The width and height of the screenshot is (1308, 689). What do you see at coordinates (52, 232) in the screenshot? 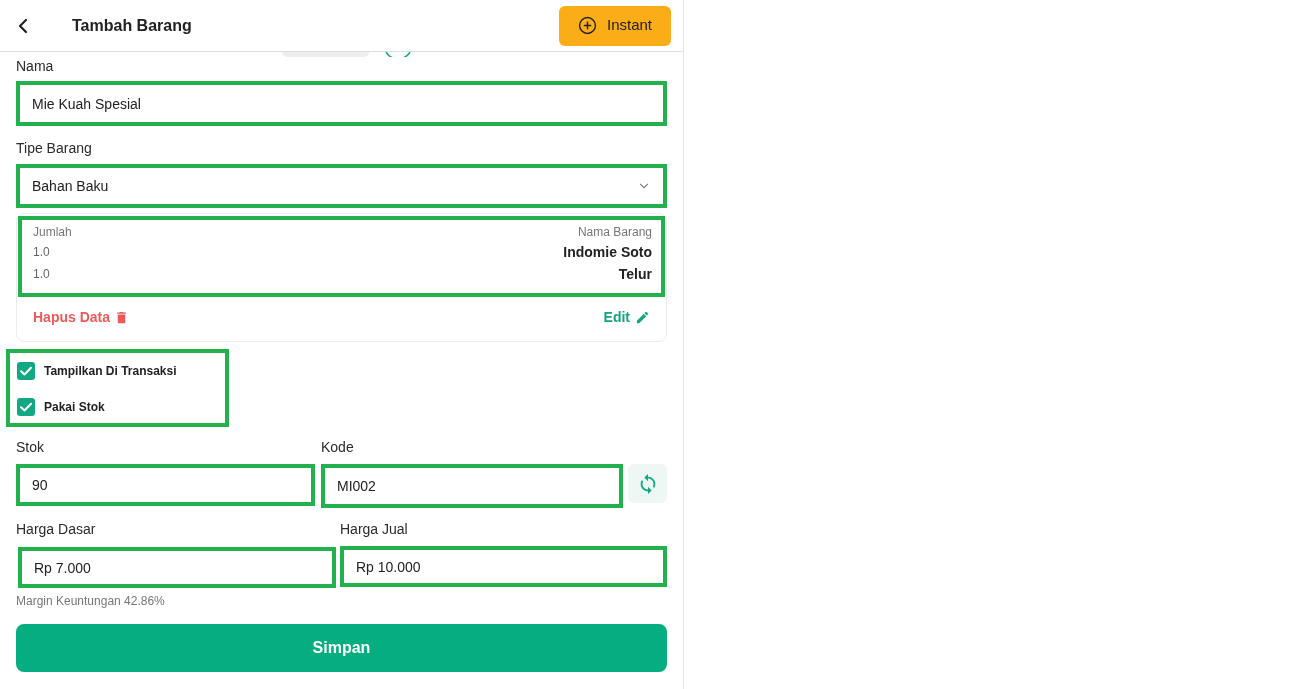
I see `column-header: Jumlah` at bounding box center [52, 232].